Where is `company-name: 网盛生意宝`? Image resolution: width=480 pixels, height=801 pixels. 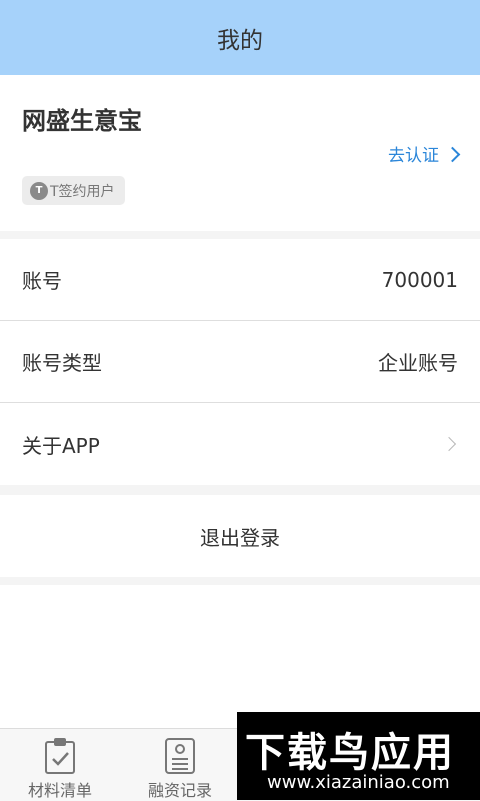
company-name: 网盛生意宝 is located at coordinates (82, 121).